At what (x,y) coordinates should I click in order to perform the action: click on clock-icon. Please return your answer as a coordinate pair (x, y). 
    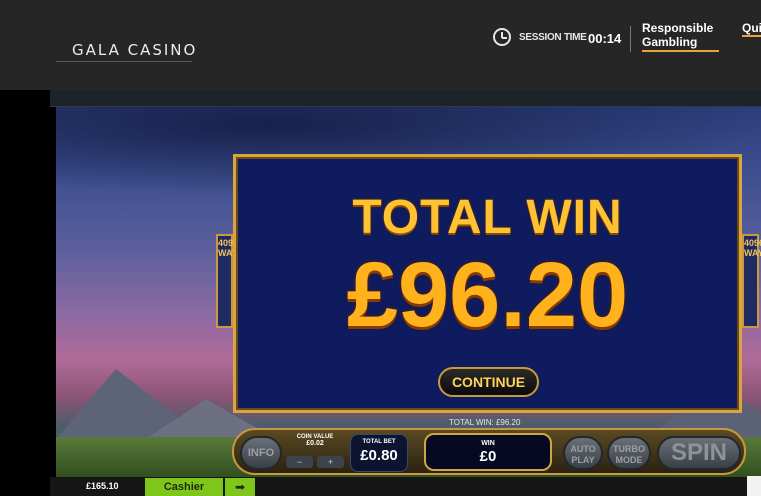
    Looking at the image, I should click on (502, 37).